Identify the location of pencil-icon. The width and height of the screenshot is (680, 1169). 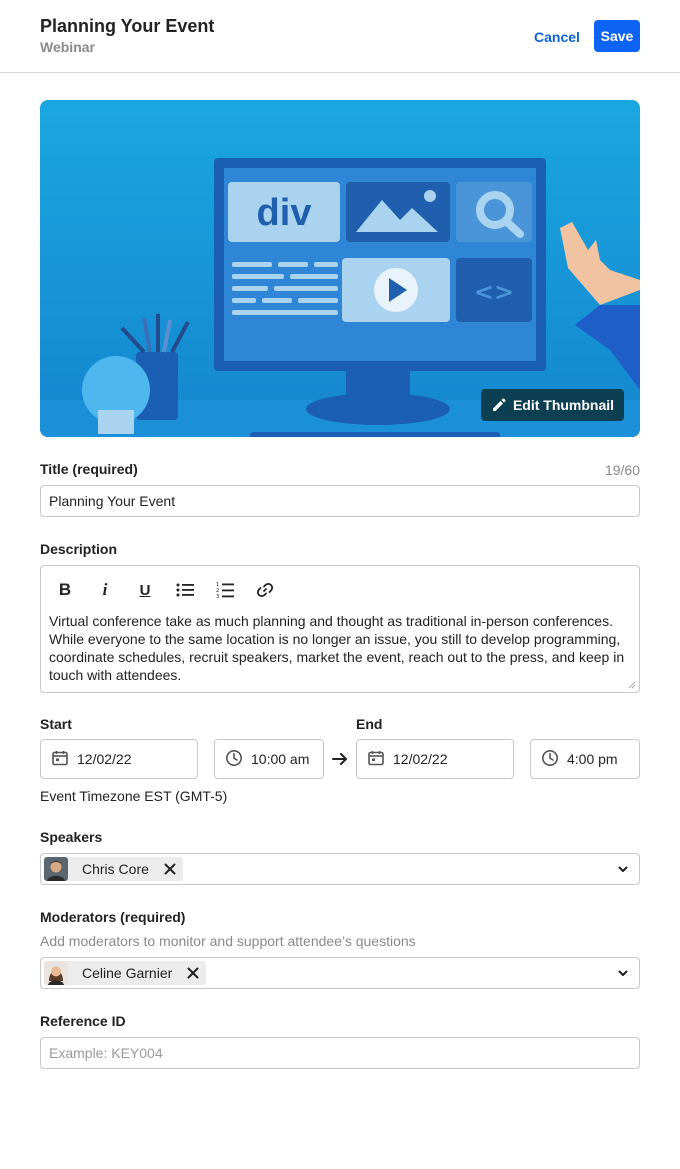
(499, 405).